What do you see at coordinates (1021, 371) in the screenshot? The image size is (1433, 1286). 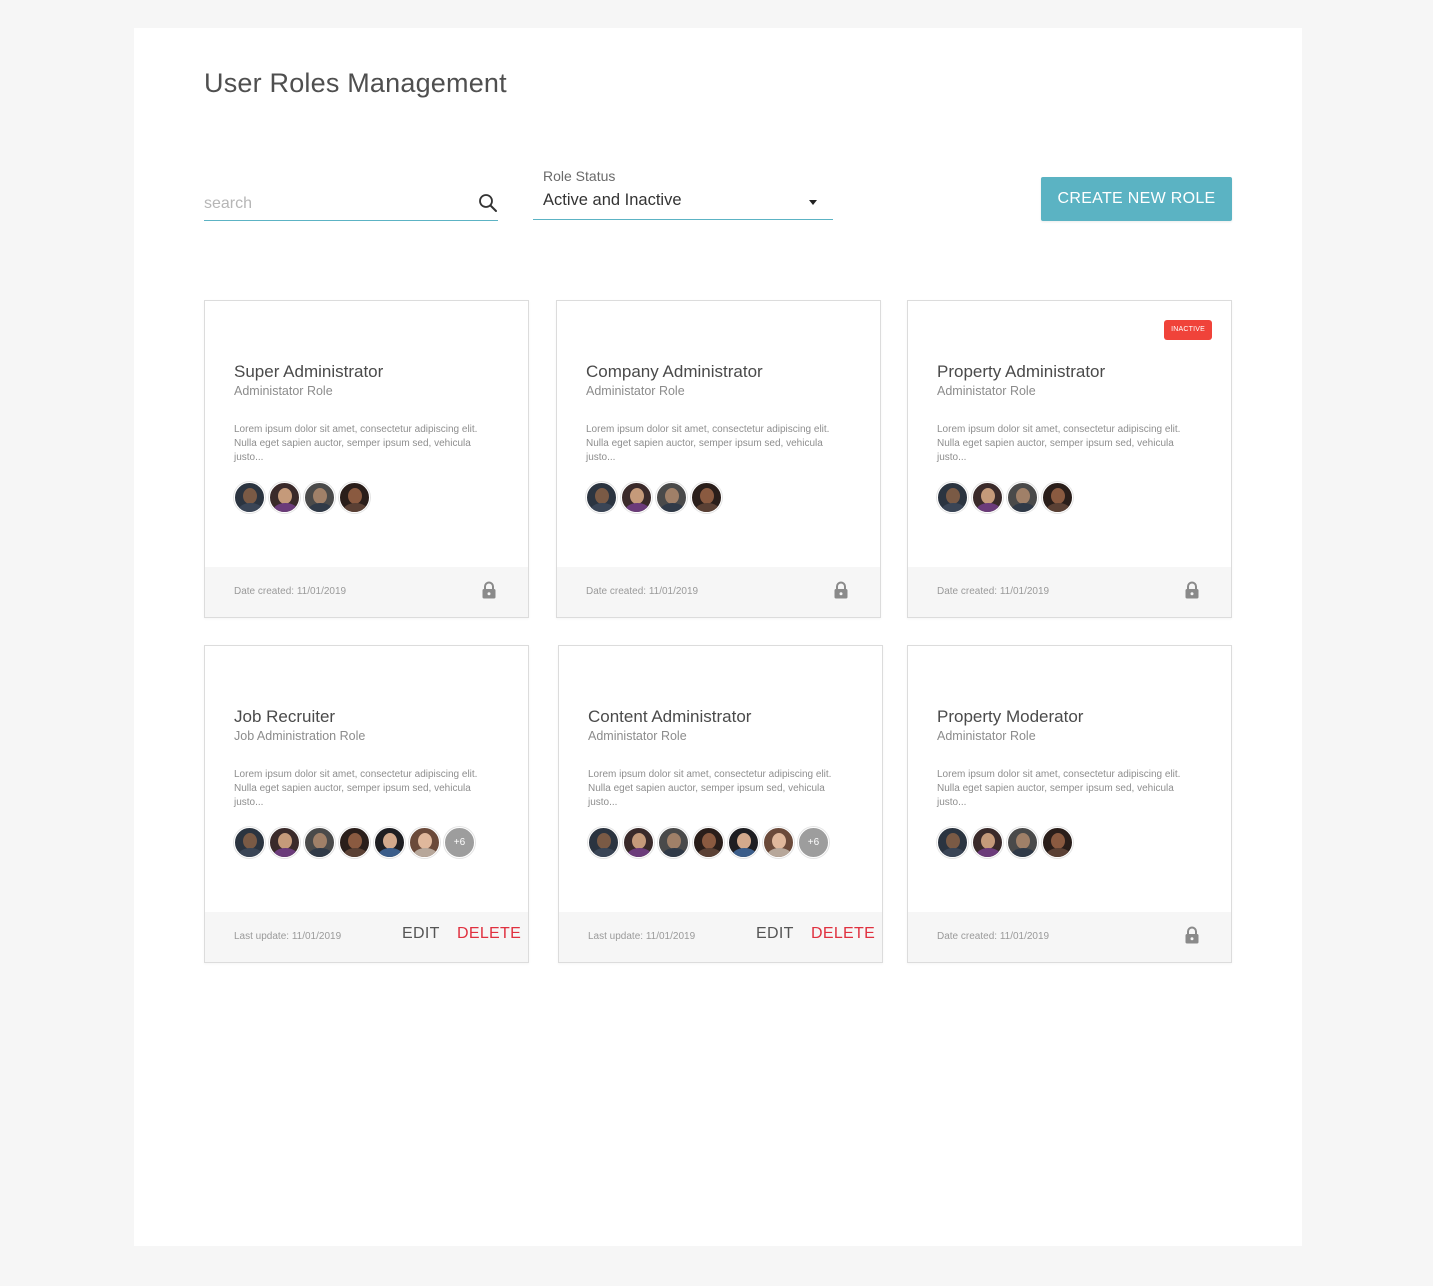 I see `role-title: Property Administrator` at bounding box center [1021, 371].